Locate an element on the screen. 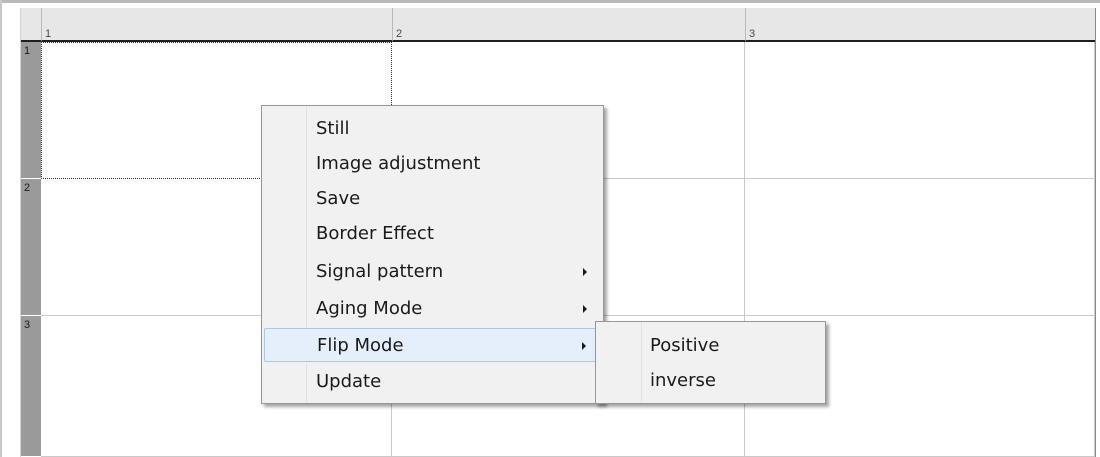  column-header-bar: 1 2 3 is located at coordinates (558, 25).